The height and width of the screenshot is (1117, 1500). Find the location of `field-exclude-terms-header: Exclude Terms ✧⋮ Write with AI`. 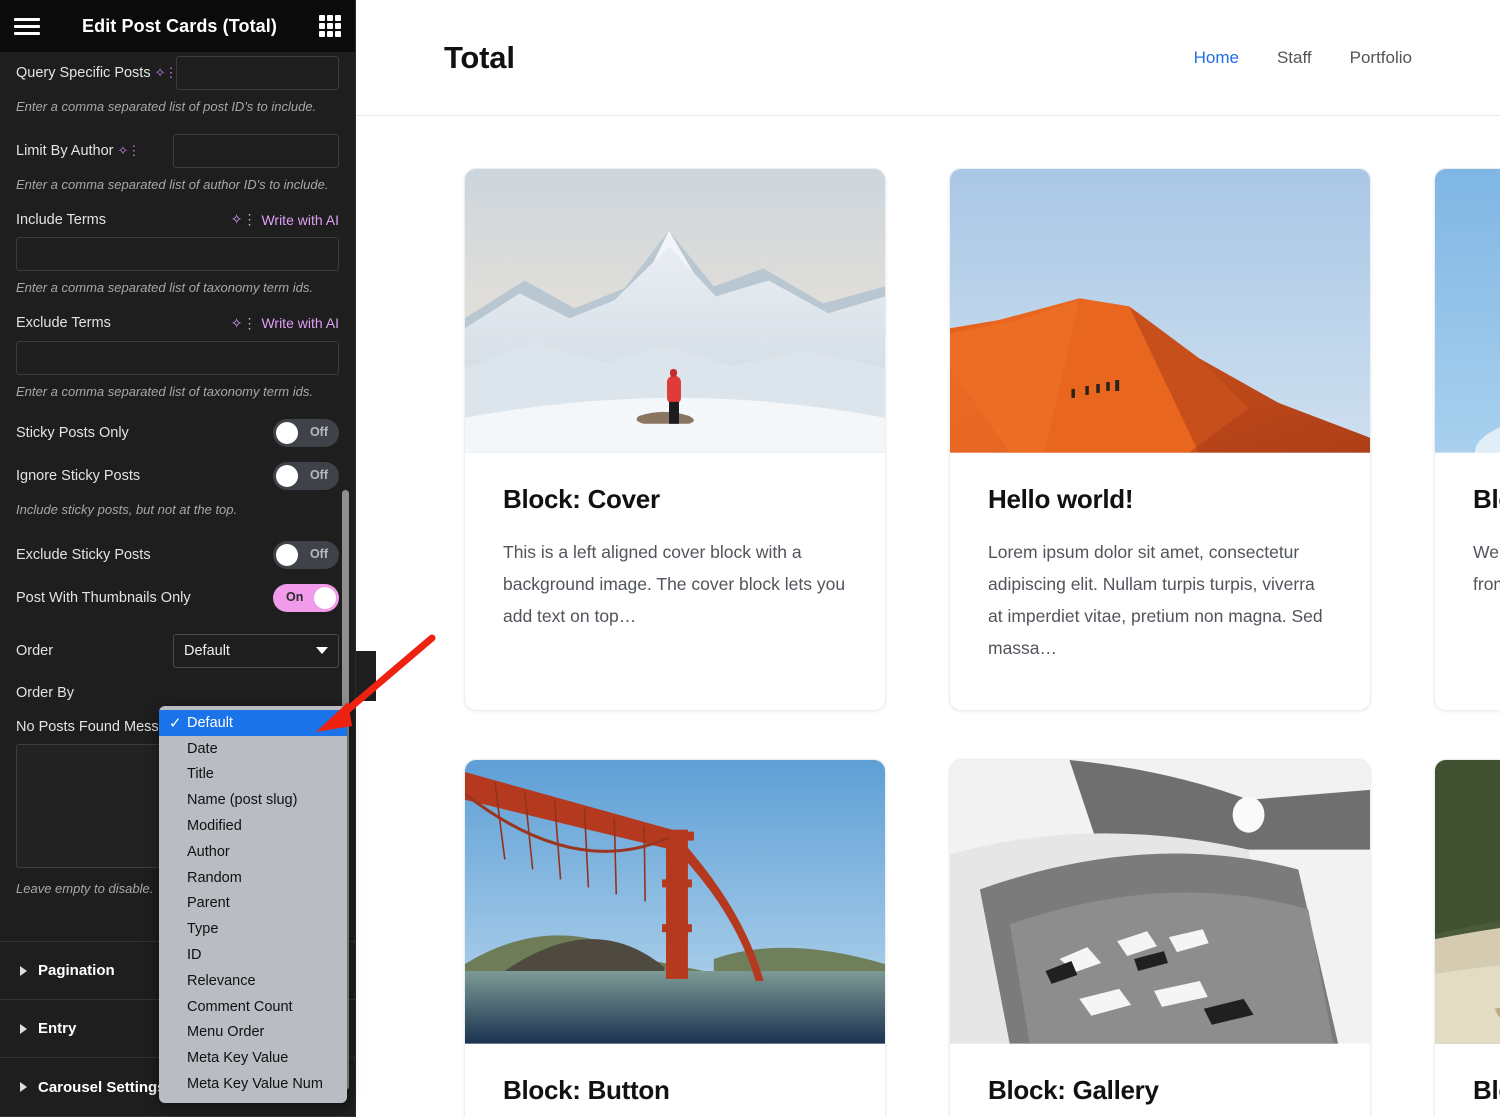

field-exclude-terms-header: Exclude Terms ✧⋮ Write with AI is located at coordinates (177, 323).